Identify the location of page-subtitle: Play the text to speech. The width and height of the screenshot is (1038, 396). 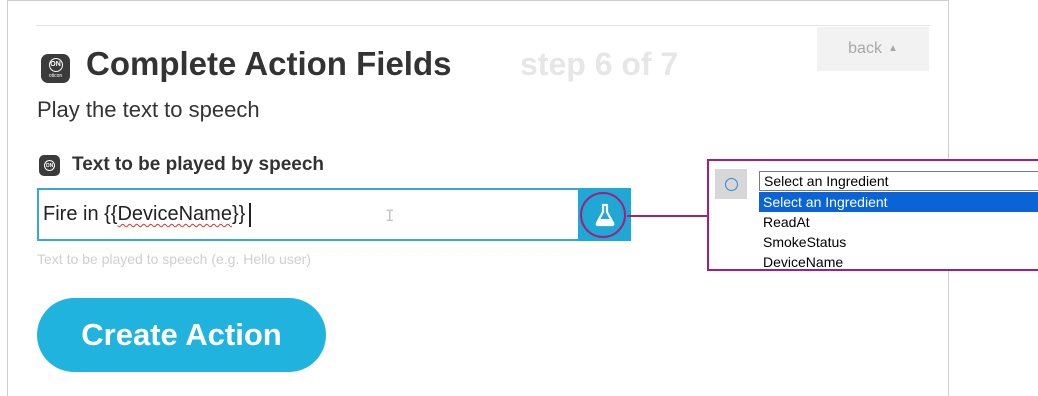
(148, 109).